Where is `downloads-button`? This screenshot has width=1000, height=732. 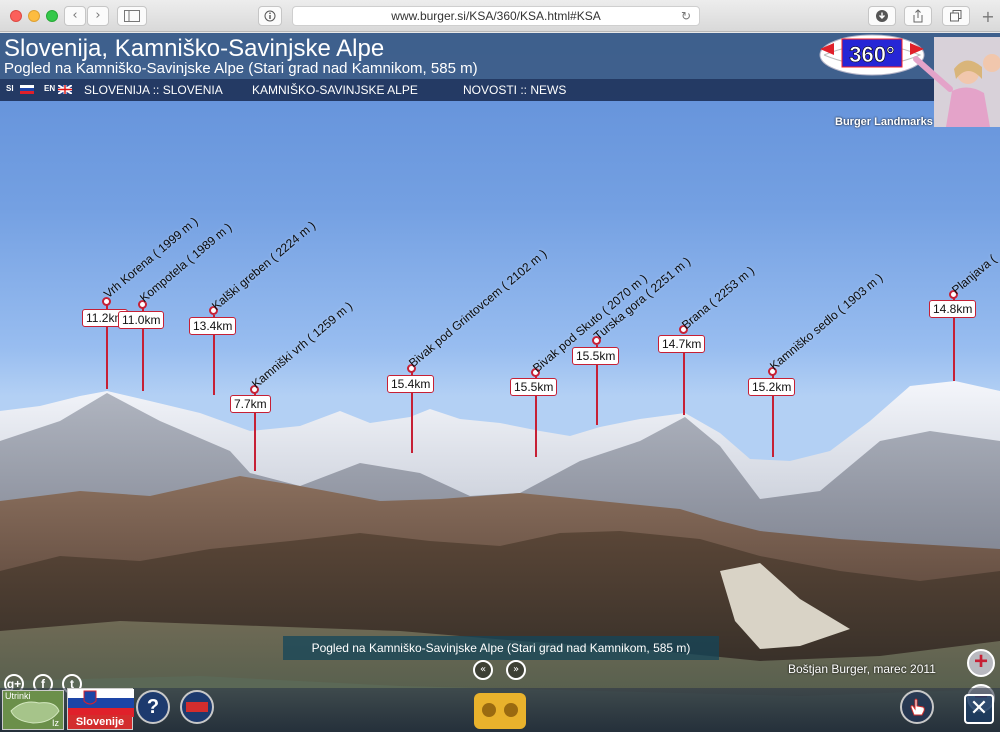
downloads-button is located at coordinates (882, 16).